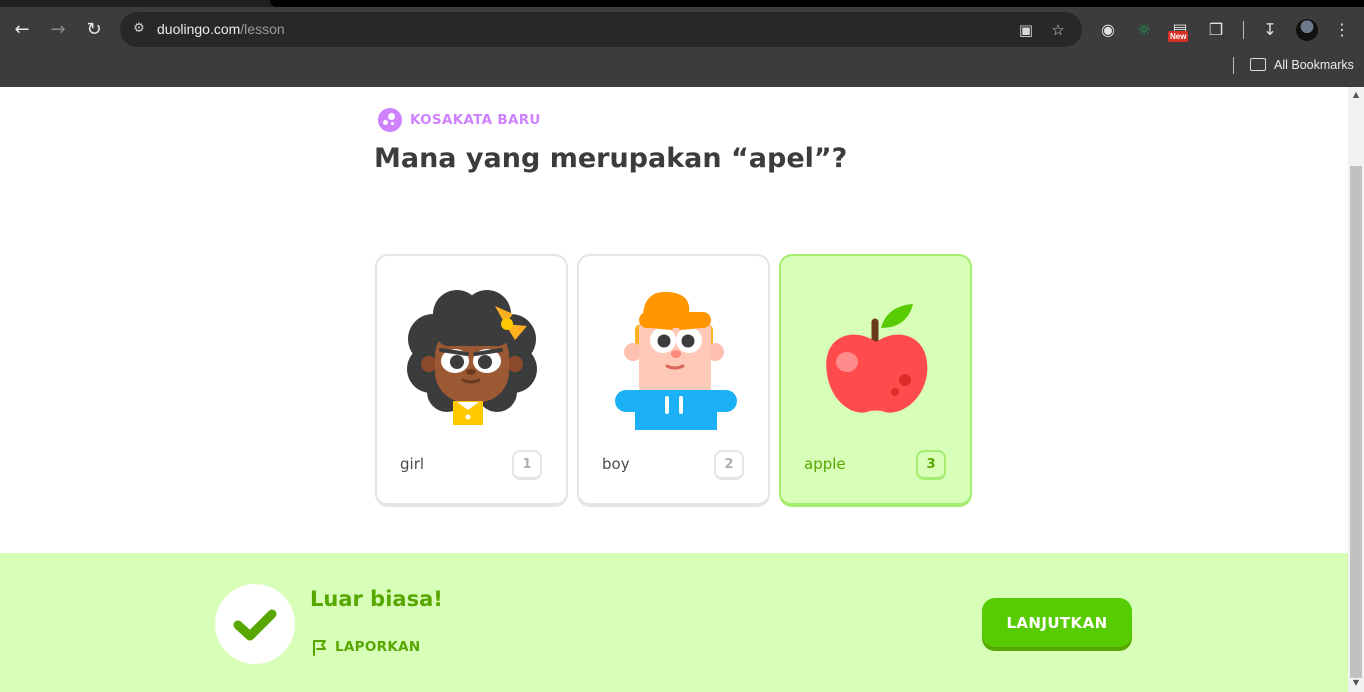  What do you see at coordinates (262, 29) in the screenshot?
I see `url-path: /lesson` at bounding box center [262, 29].